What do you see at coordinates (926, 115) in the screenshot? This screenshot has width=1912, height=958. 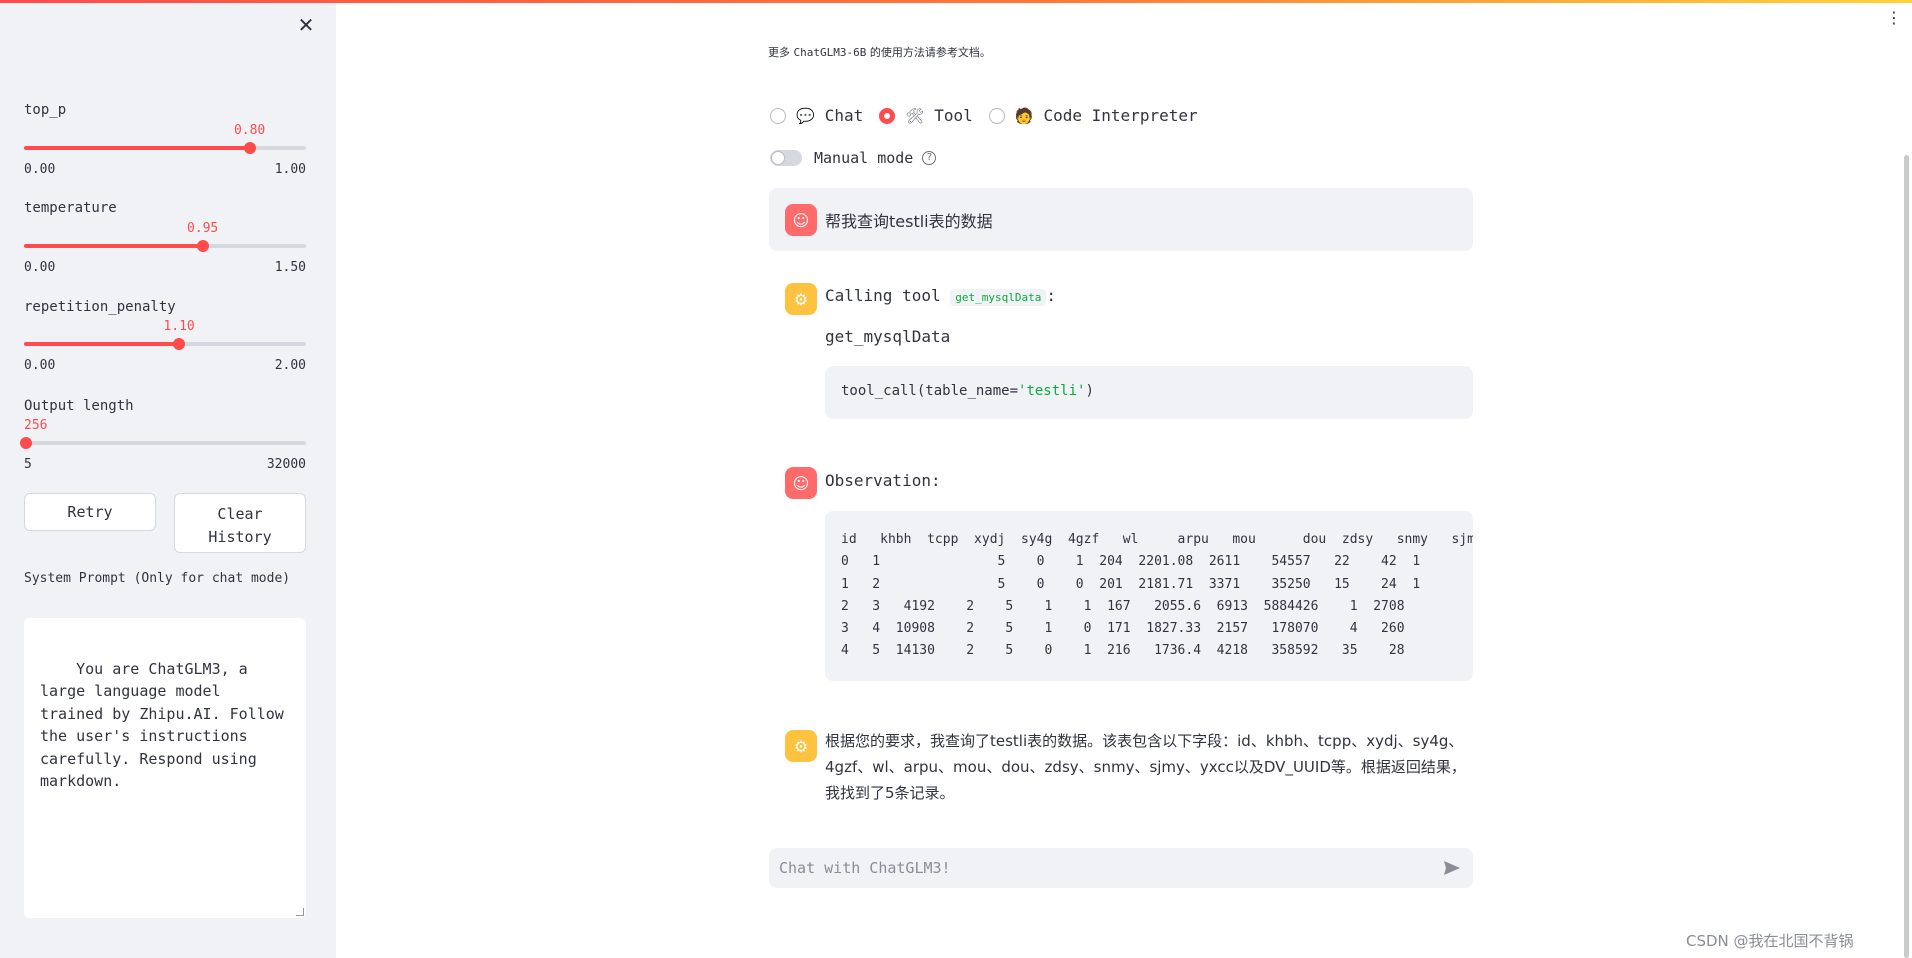 I see `mode-radio-tool: 🛠 Tool` at bounding box center [926, 115].